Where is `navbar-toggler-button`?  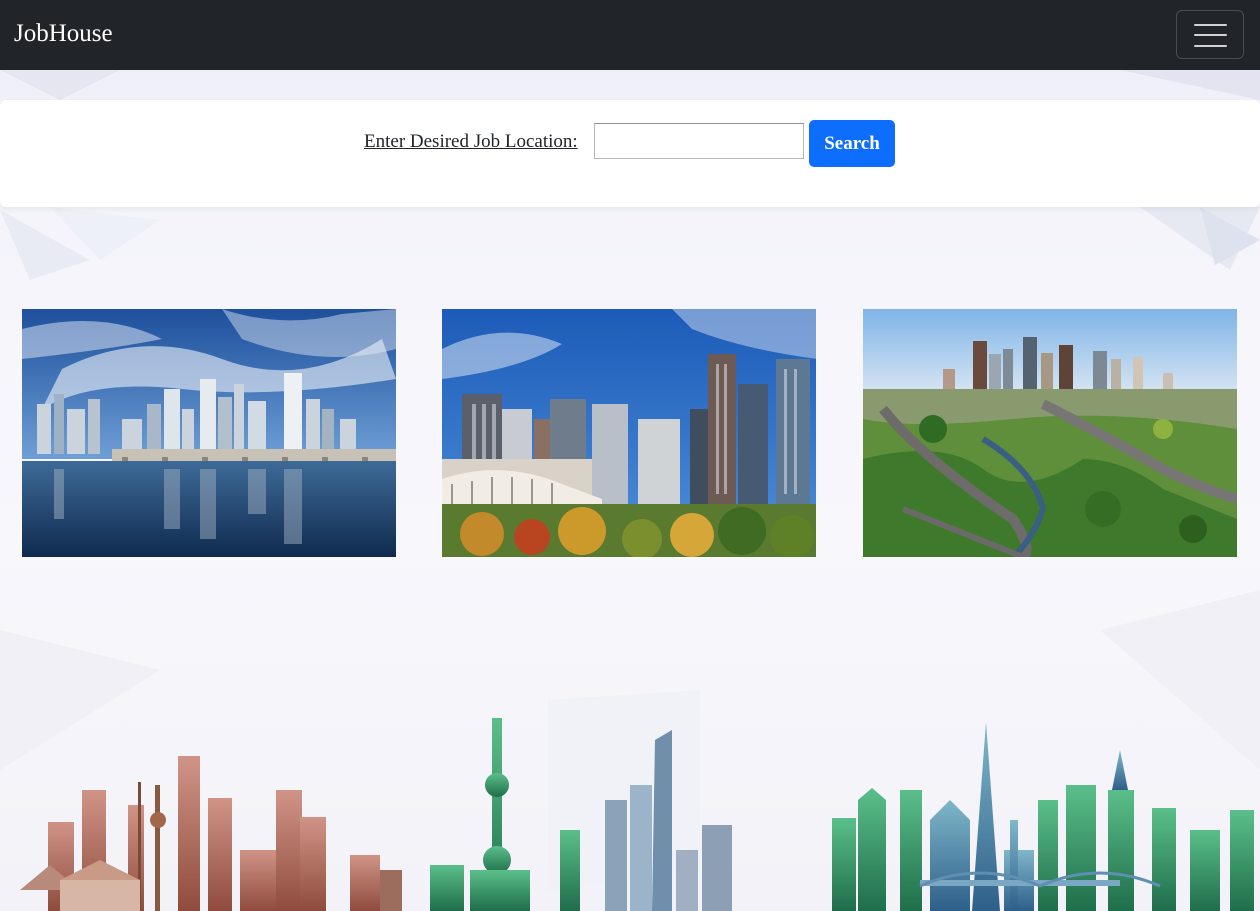
navbar-toggler-button is located at coordinates (1210, 34).